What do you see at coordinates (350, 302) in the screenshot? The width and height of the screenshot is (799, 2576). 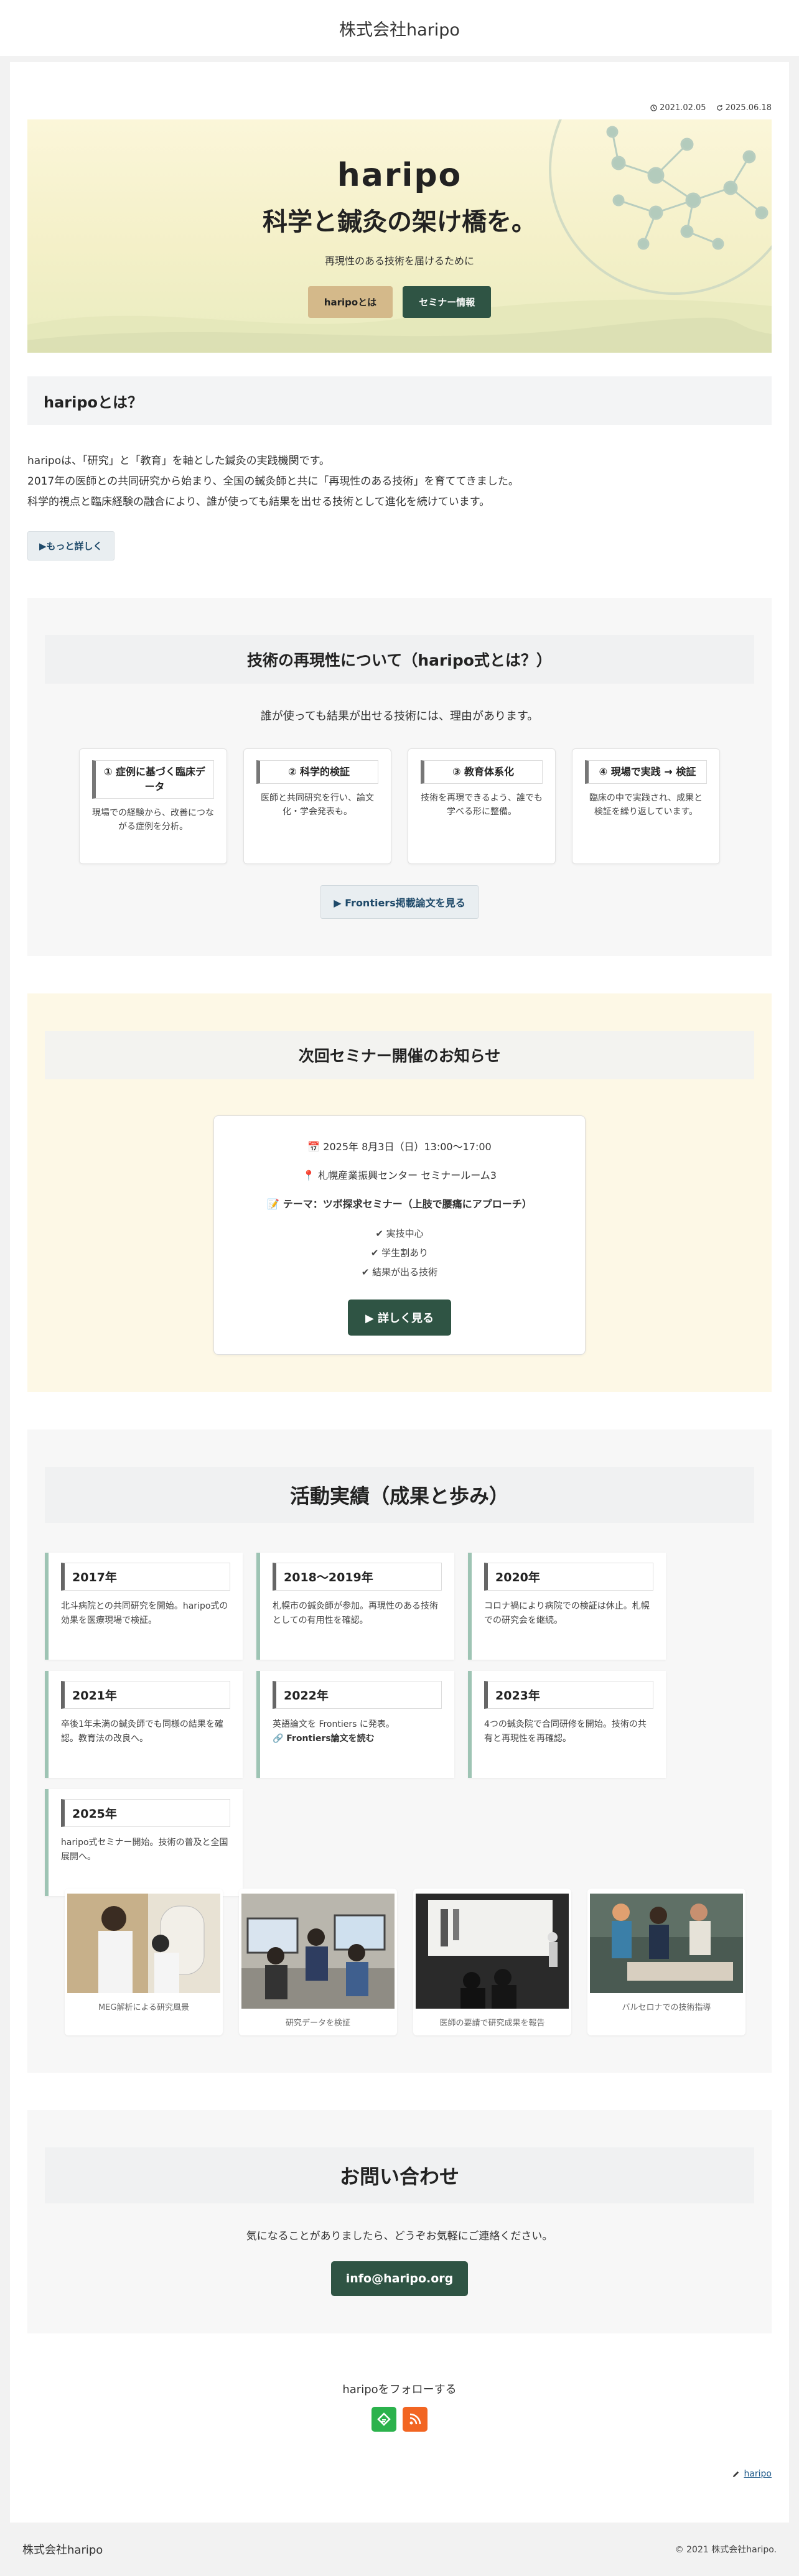 I see `about-button: haripoとは` at bounding box center [350, 302].